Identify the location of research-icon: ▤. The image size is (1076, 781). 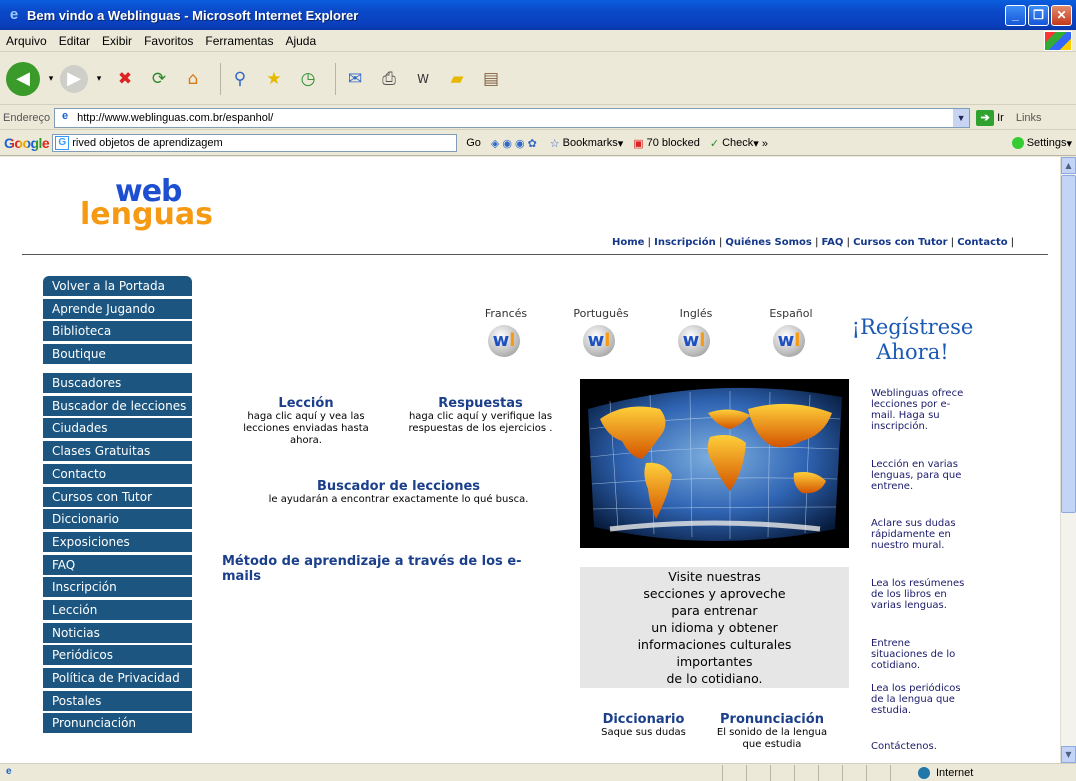
(491, 79).